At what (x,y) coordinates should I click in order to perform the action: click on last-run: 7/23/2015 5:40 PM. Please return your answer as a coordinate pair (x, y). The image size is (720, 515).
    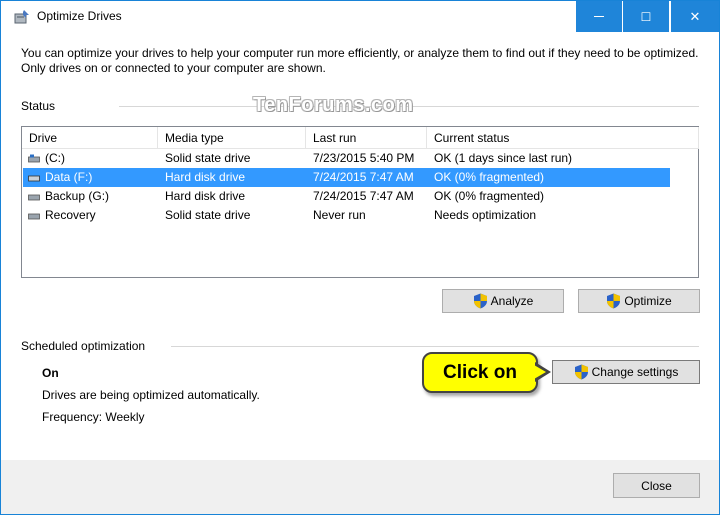
    Looking at the image, I should click on (364, 158).